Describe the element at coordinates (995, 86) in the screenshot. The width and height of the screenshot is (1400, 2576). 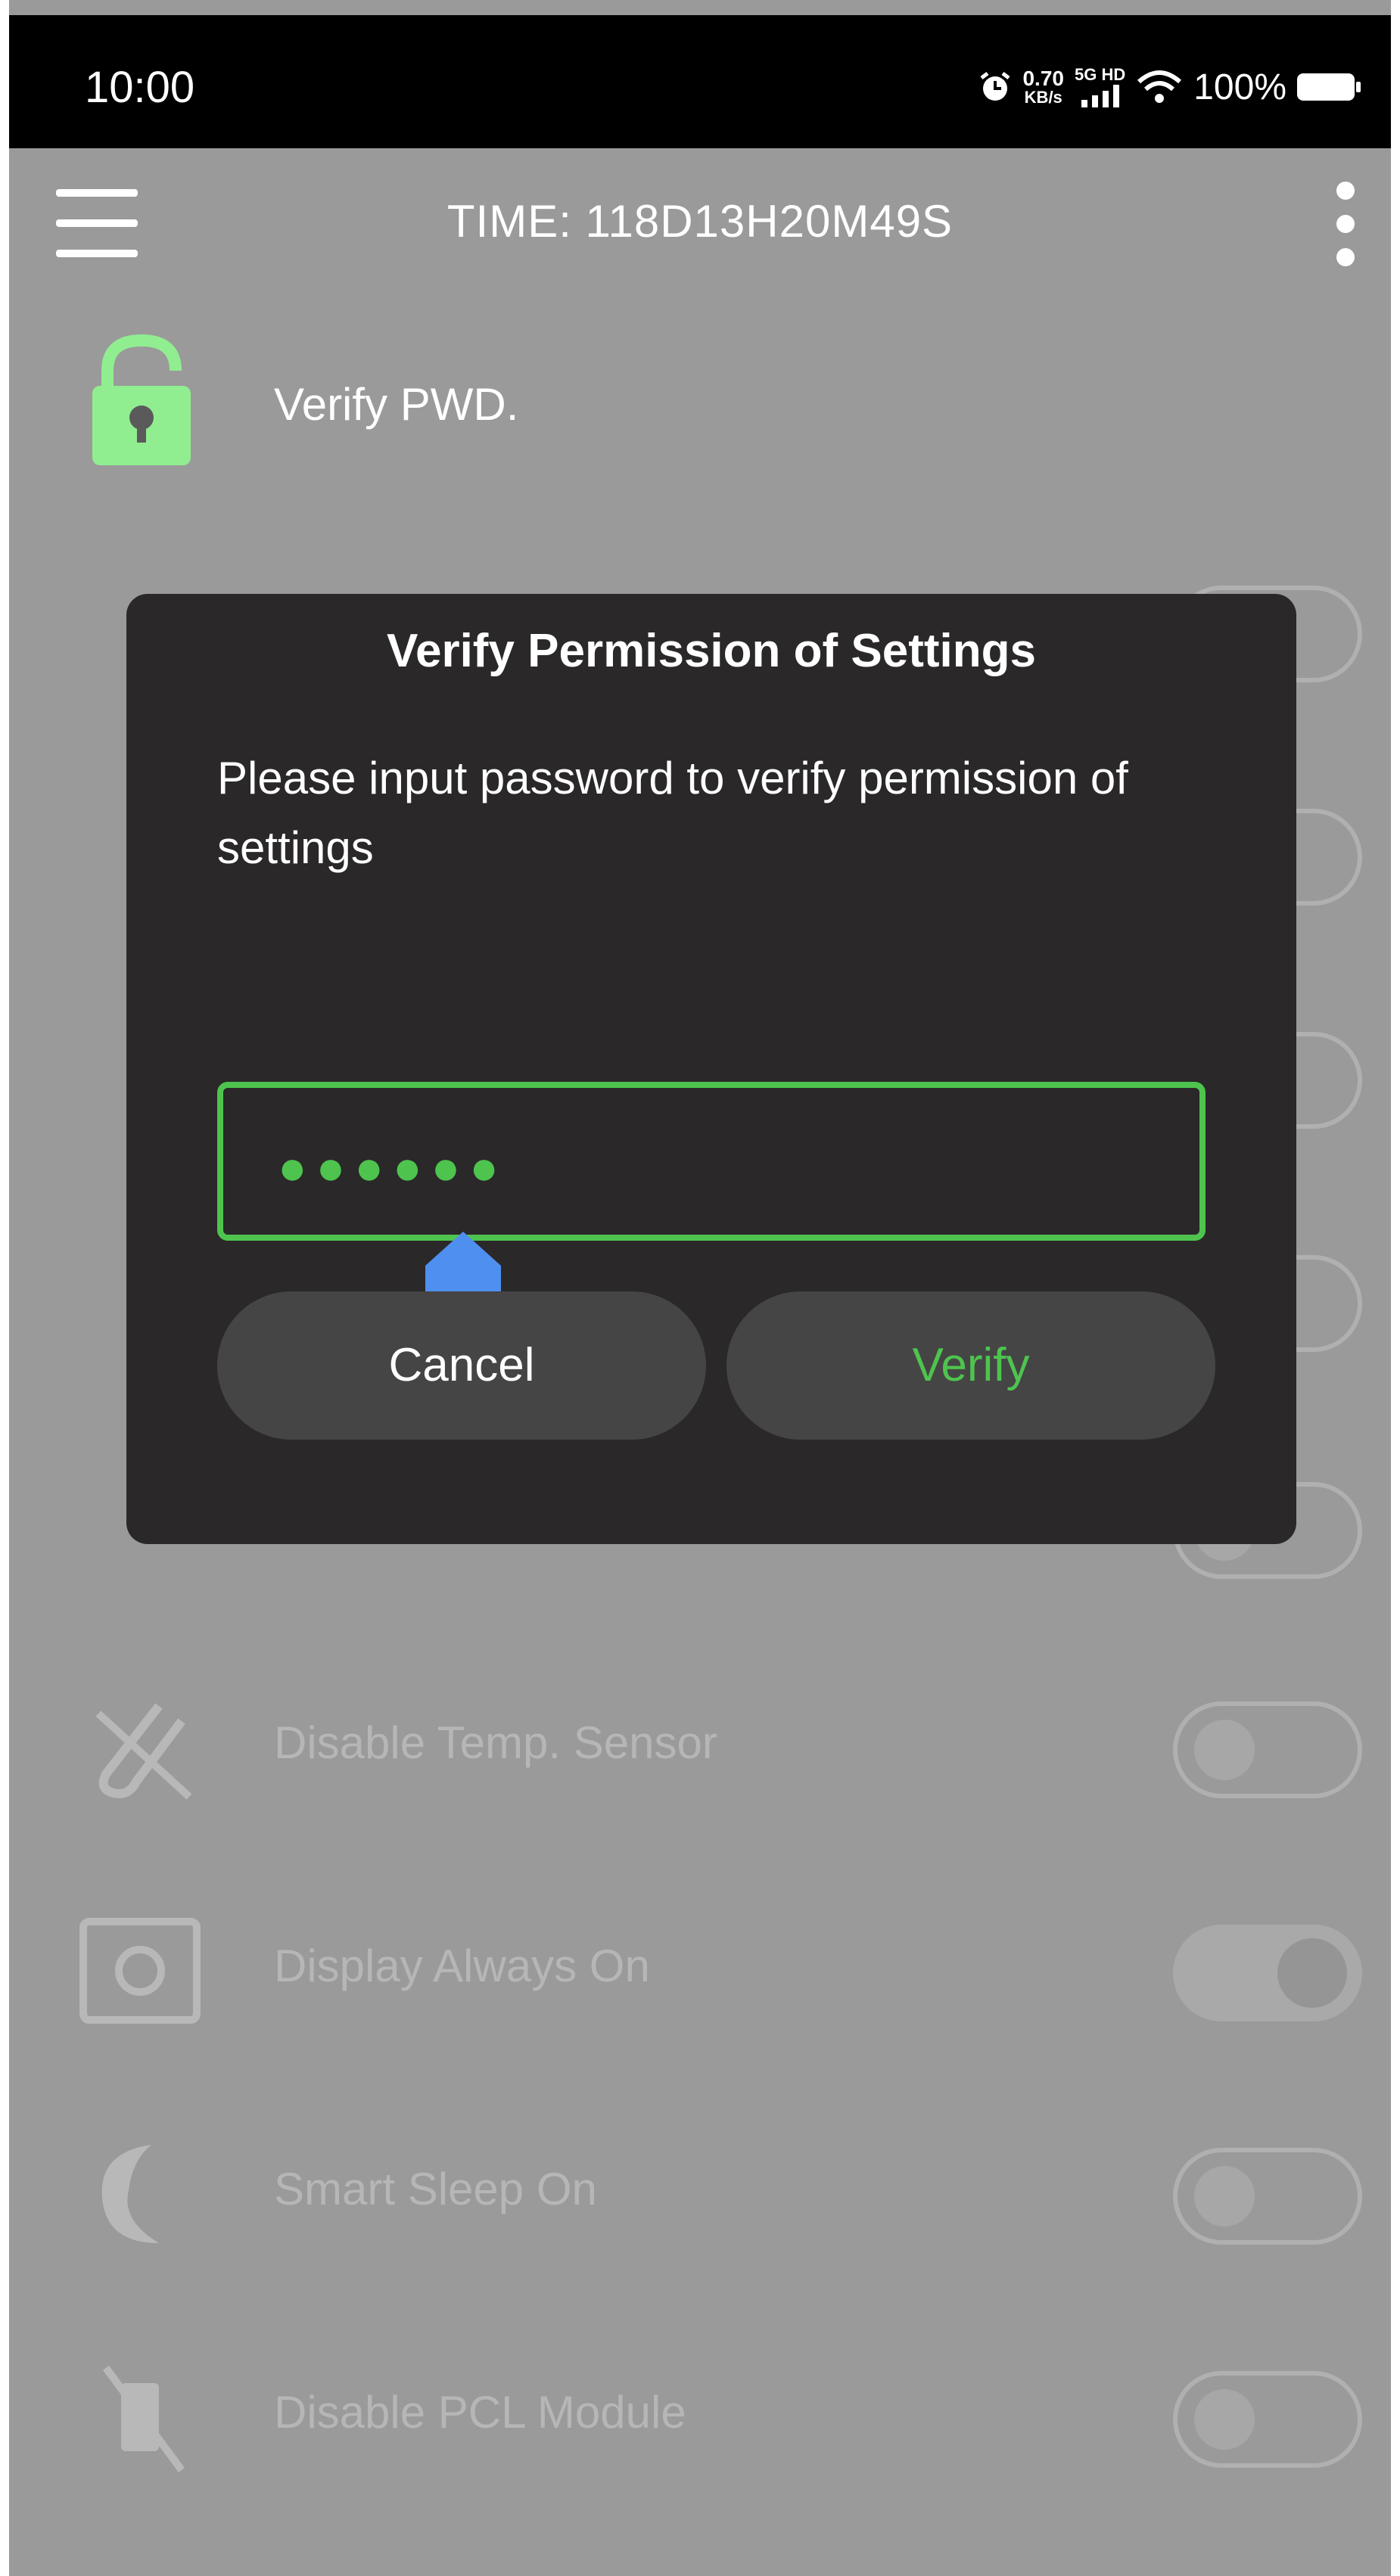
I see `alarm-icon` at that location.